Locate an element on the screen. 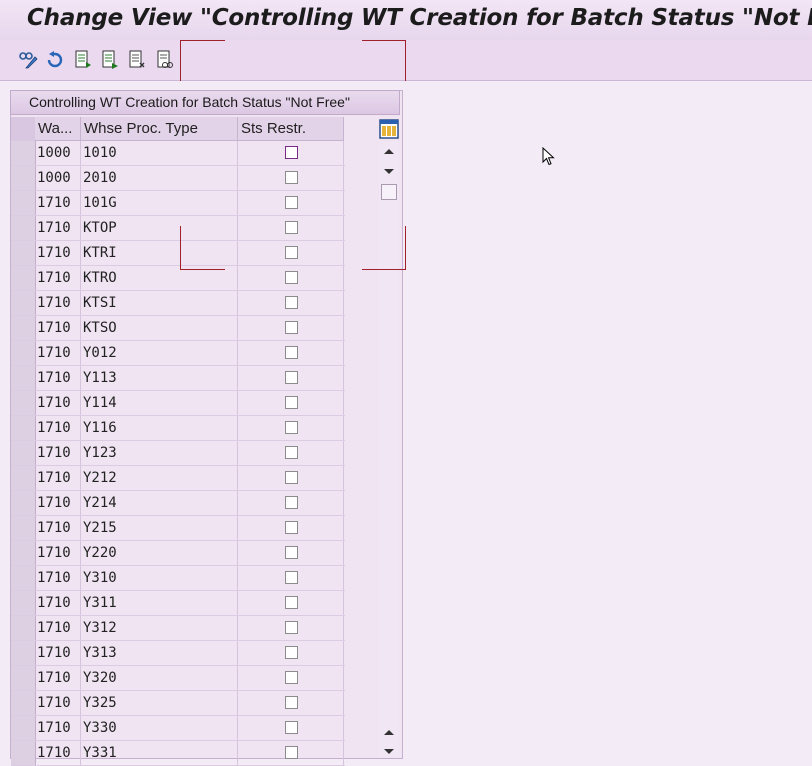 The height and width of the screenshot is (766, 812). cell-process-type: Y116 is located at coordinates (159, 428).